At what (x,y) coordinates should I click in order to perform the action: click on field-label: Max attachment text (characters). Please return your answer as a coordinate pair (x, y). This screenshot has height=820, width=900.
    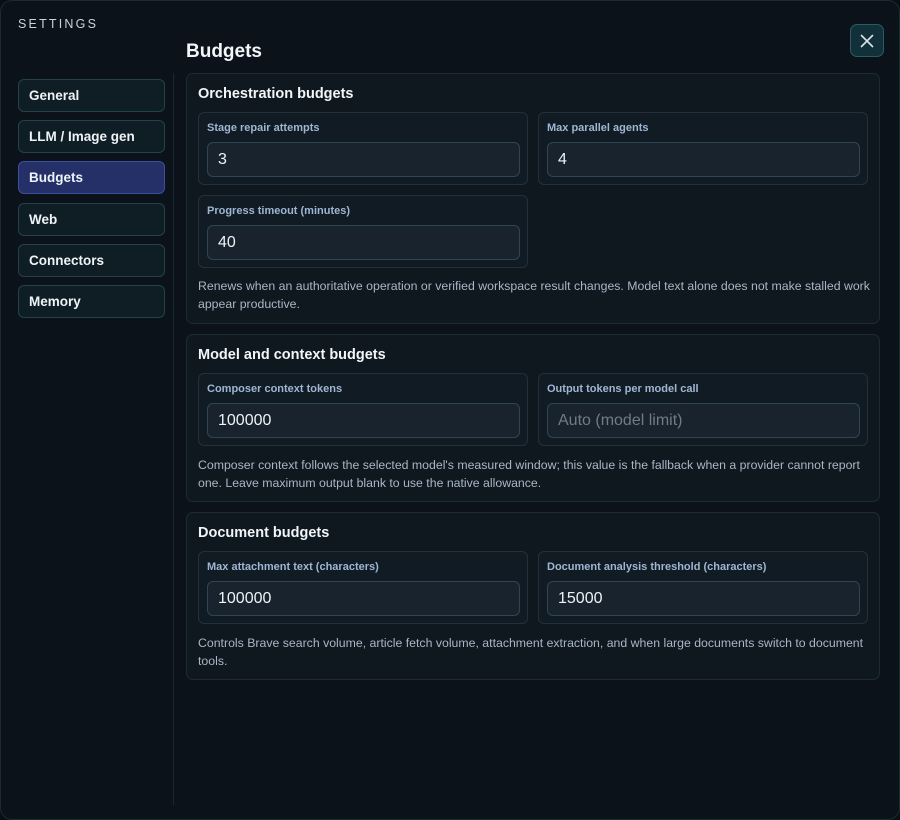
    Looking at the image, I should click on (293, 567).